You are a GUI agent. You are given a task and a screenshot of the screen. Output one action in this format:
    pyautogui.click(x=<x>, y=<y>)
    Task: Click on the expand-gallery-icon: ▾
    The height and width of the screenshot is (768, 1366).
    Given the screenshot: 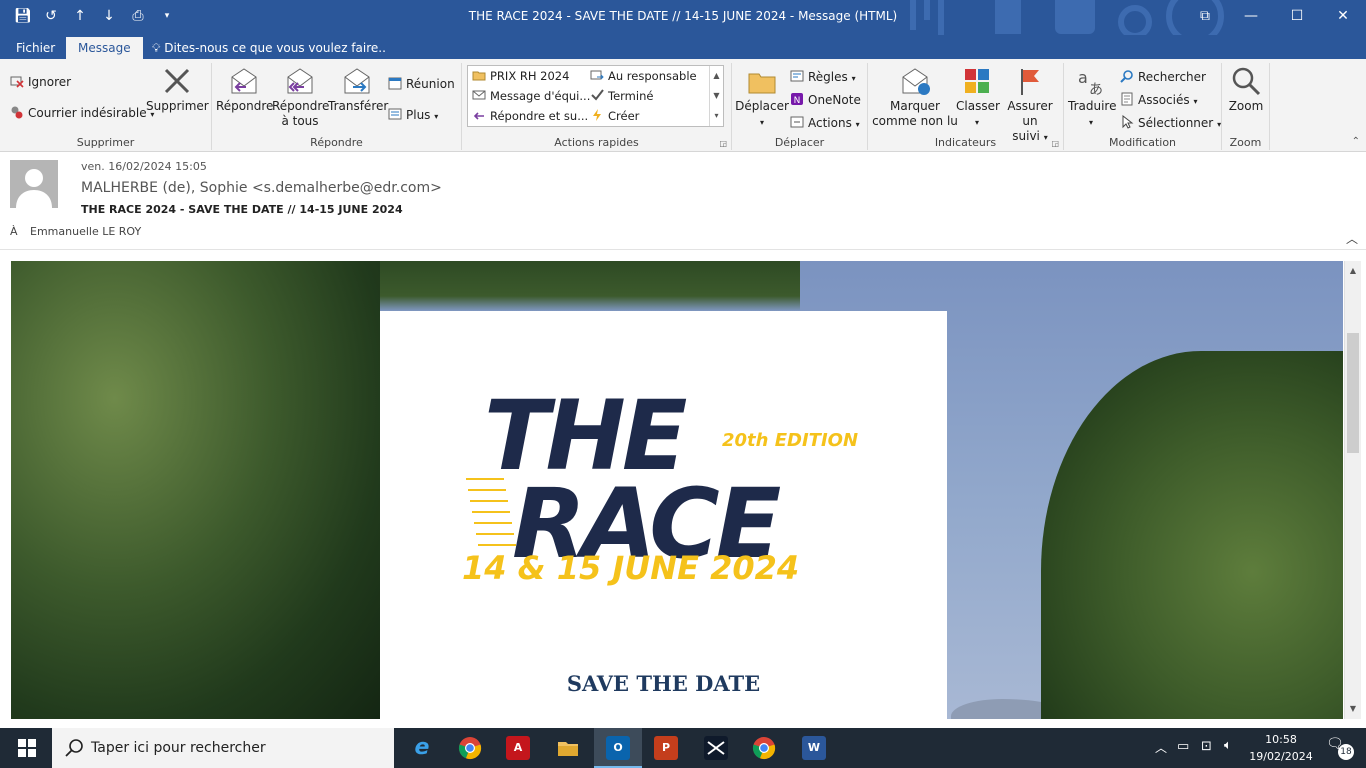 What is the action you would take?
    pyautogui.click(x=716, y=116)
    